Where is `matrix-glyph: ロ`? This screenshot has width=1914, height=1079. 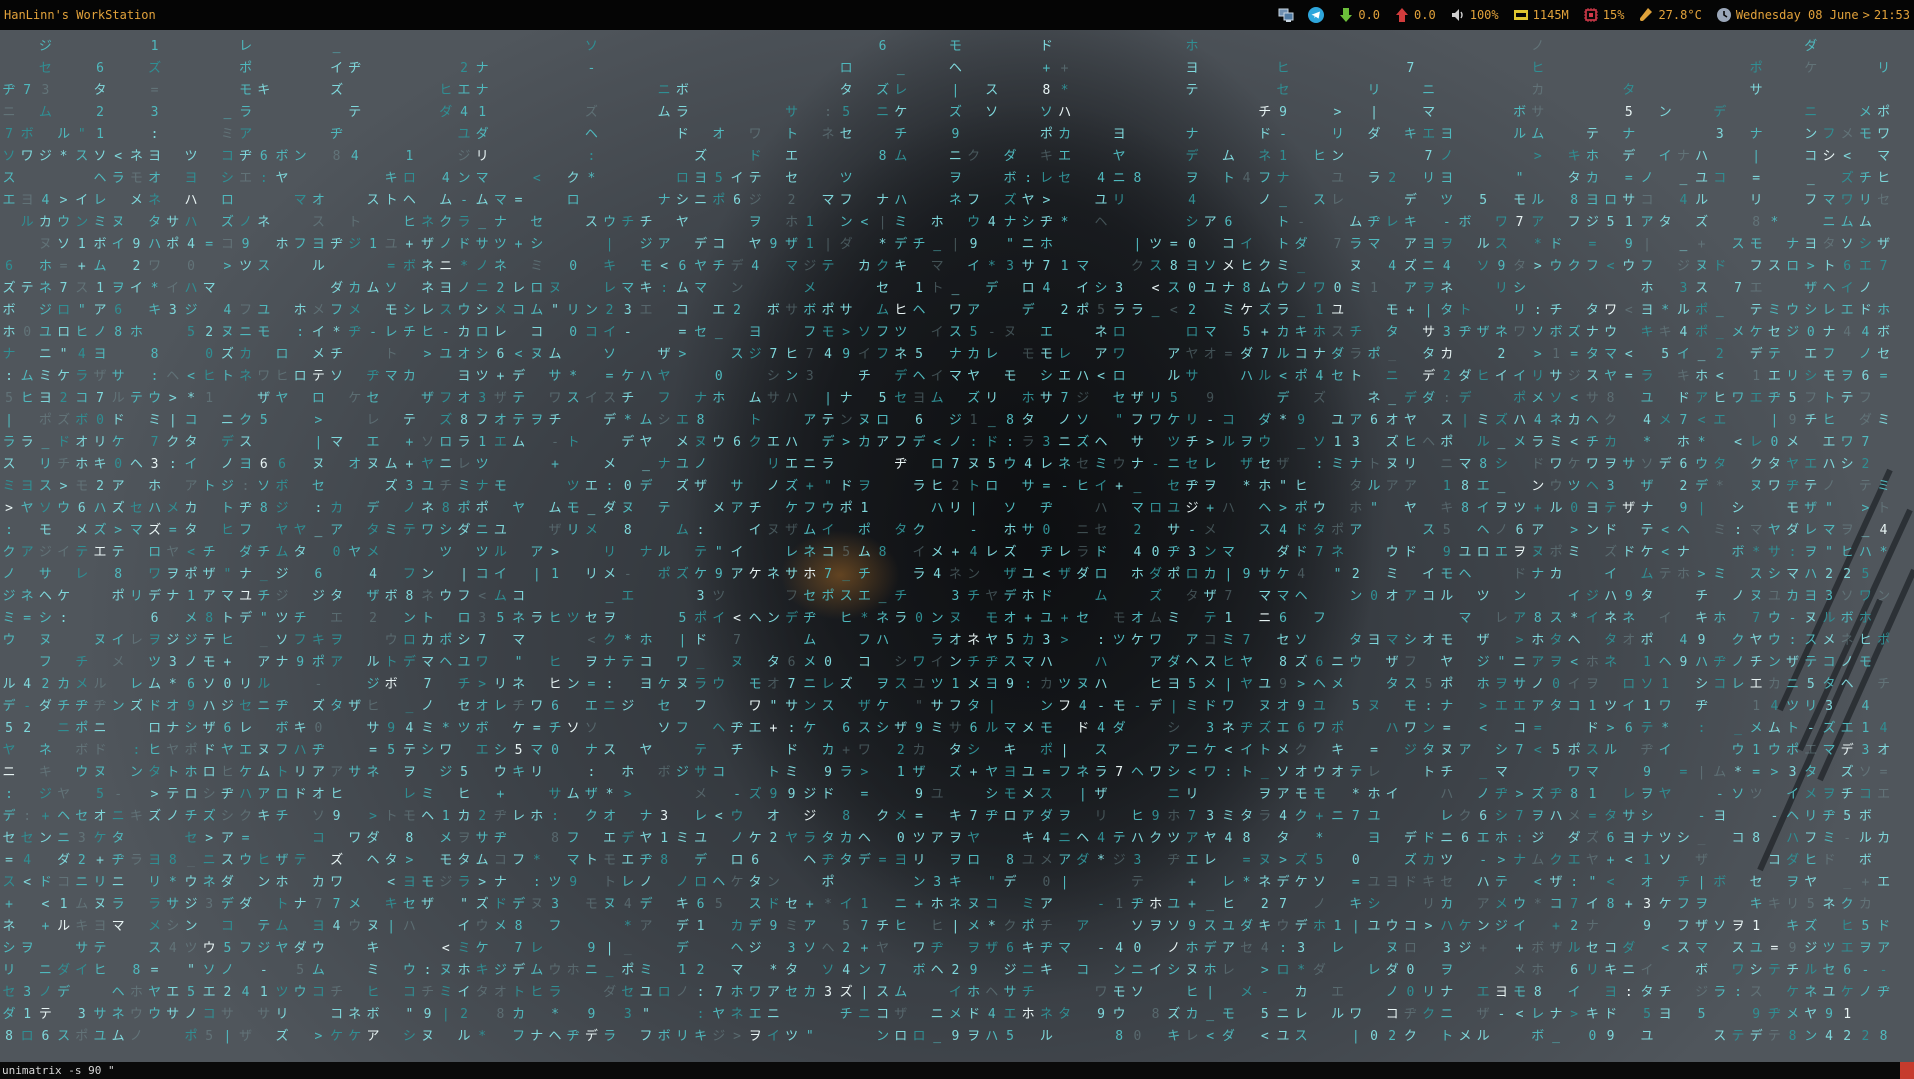 matrix-glyph: ロ is located at coordinates (1028, 288).